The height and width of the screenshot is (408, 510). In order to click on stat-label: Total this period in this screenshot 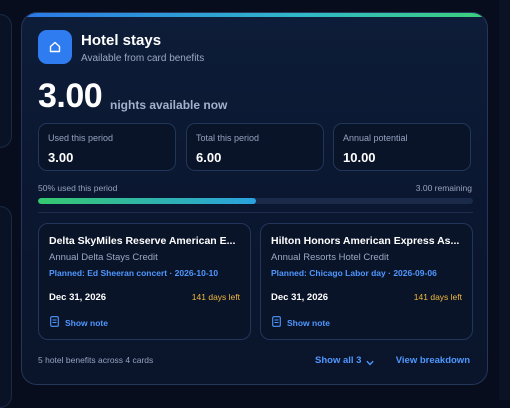, I will do `click(228, 138)`.